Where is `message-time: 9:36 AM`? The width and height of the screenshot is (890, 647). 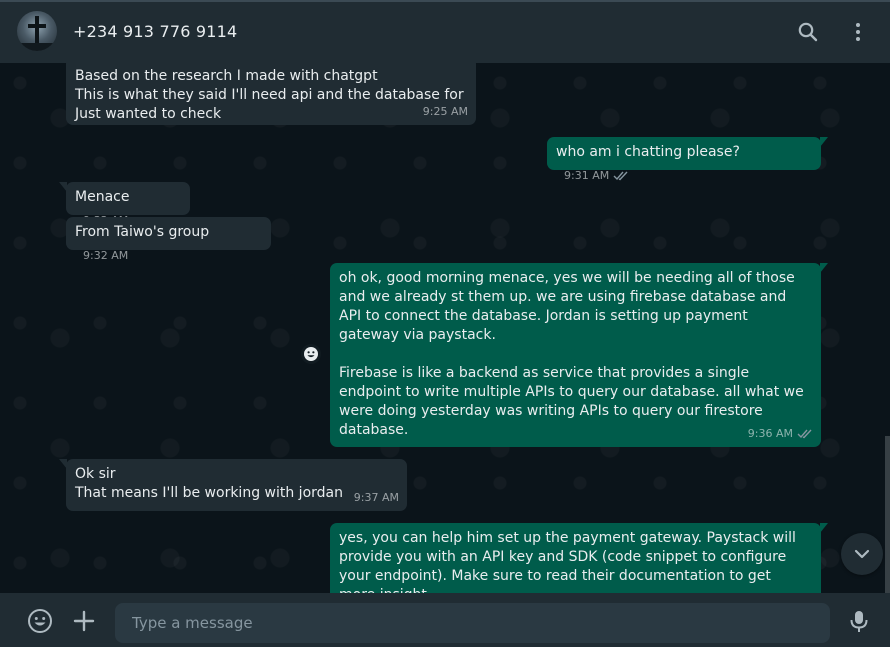 message-time: 9:36 AM is located at coordinates (780, 433).